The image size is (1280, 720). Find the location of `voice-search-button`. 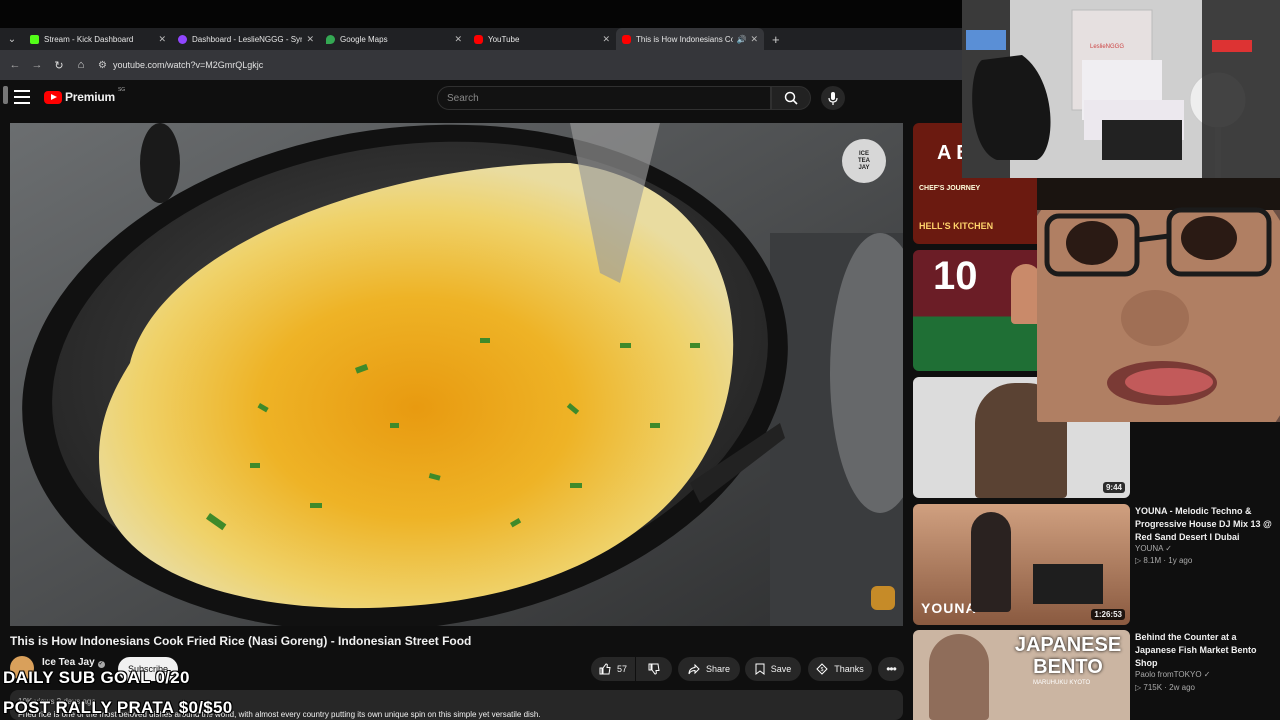

voice-search-button is located at coordinates (833, 98).